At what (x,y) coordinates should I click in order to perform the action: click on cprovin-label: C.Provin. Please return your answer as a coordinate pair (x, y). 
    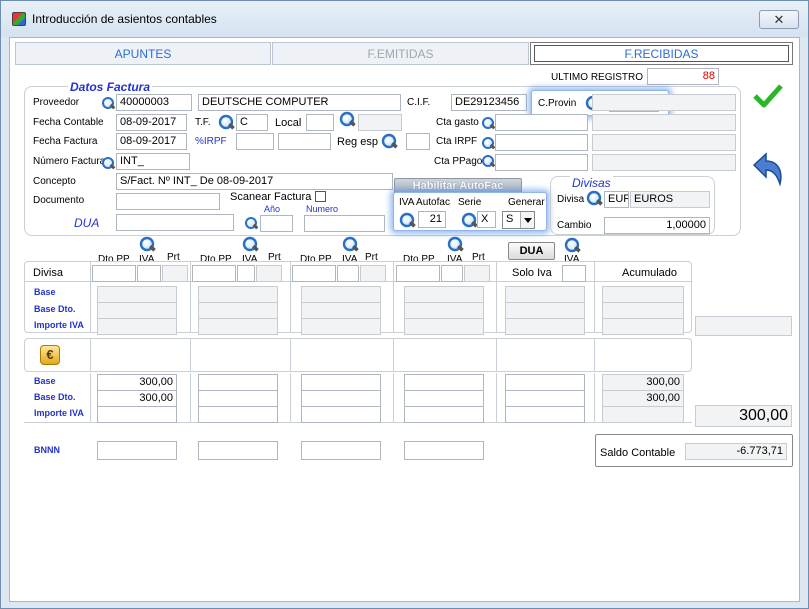
    Looking at the image, I should click on (557, 103).